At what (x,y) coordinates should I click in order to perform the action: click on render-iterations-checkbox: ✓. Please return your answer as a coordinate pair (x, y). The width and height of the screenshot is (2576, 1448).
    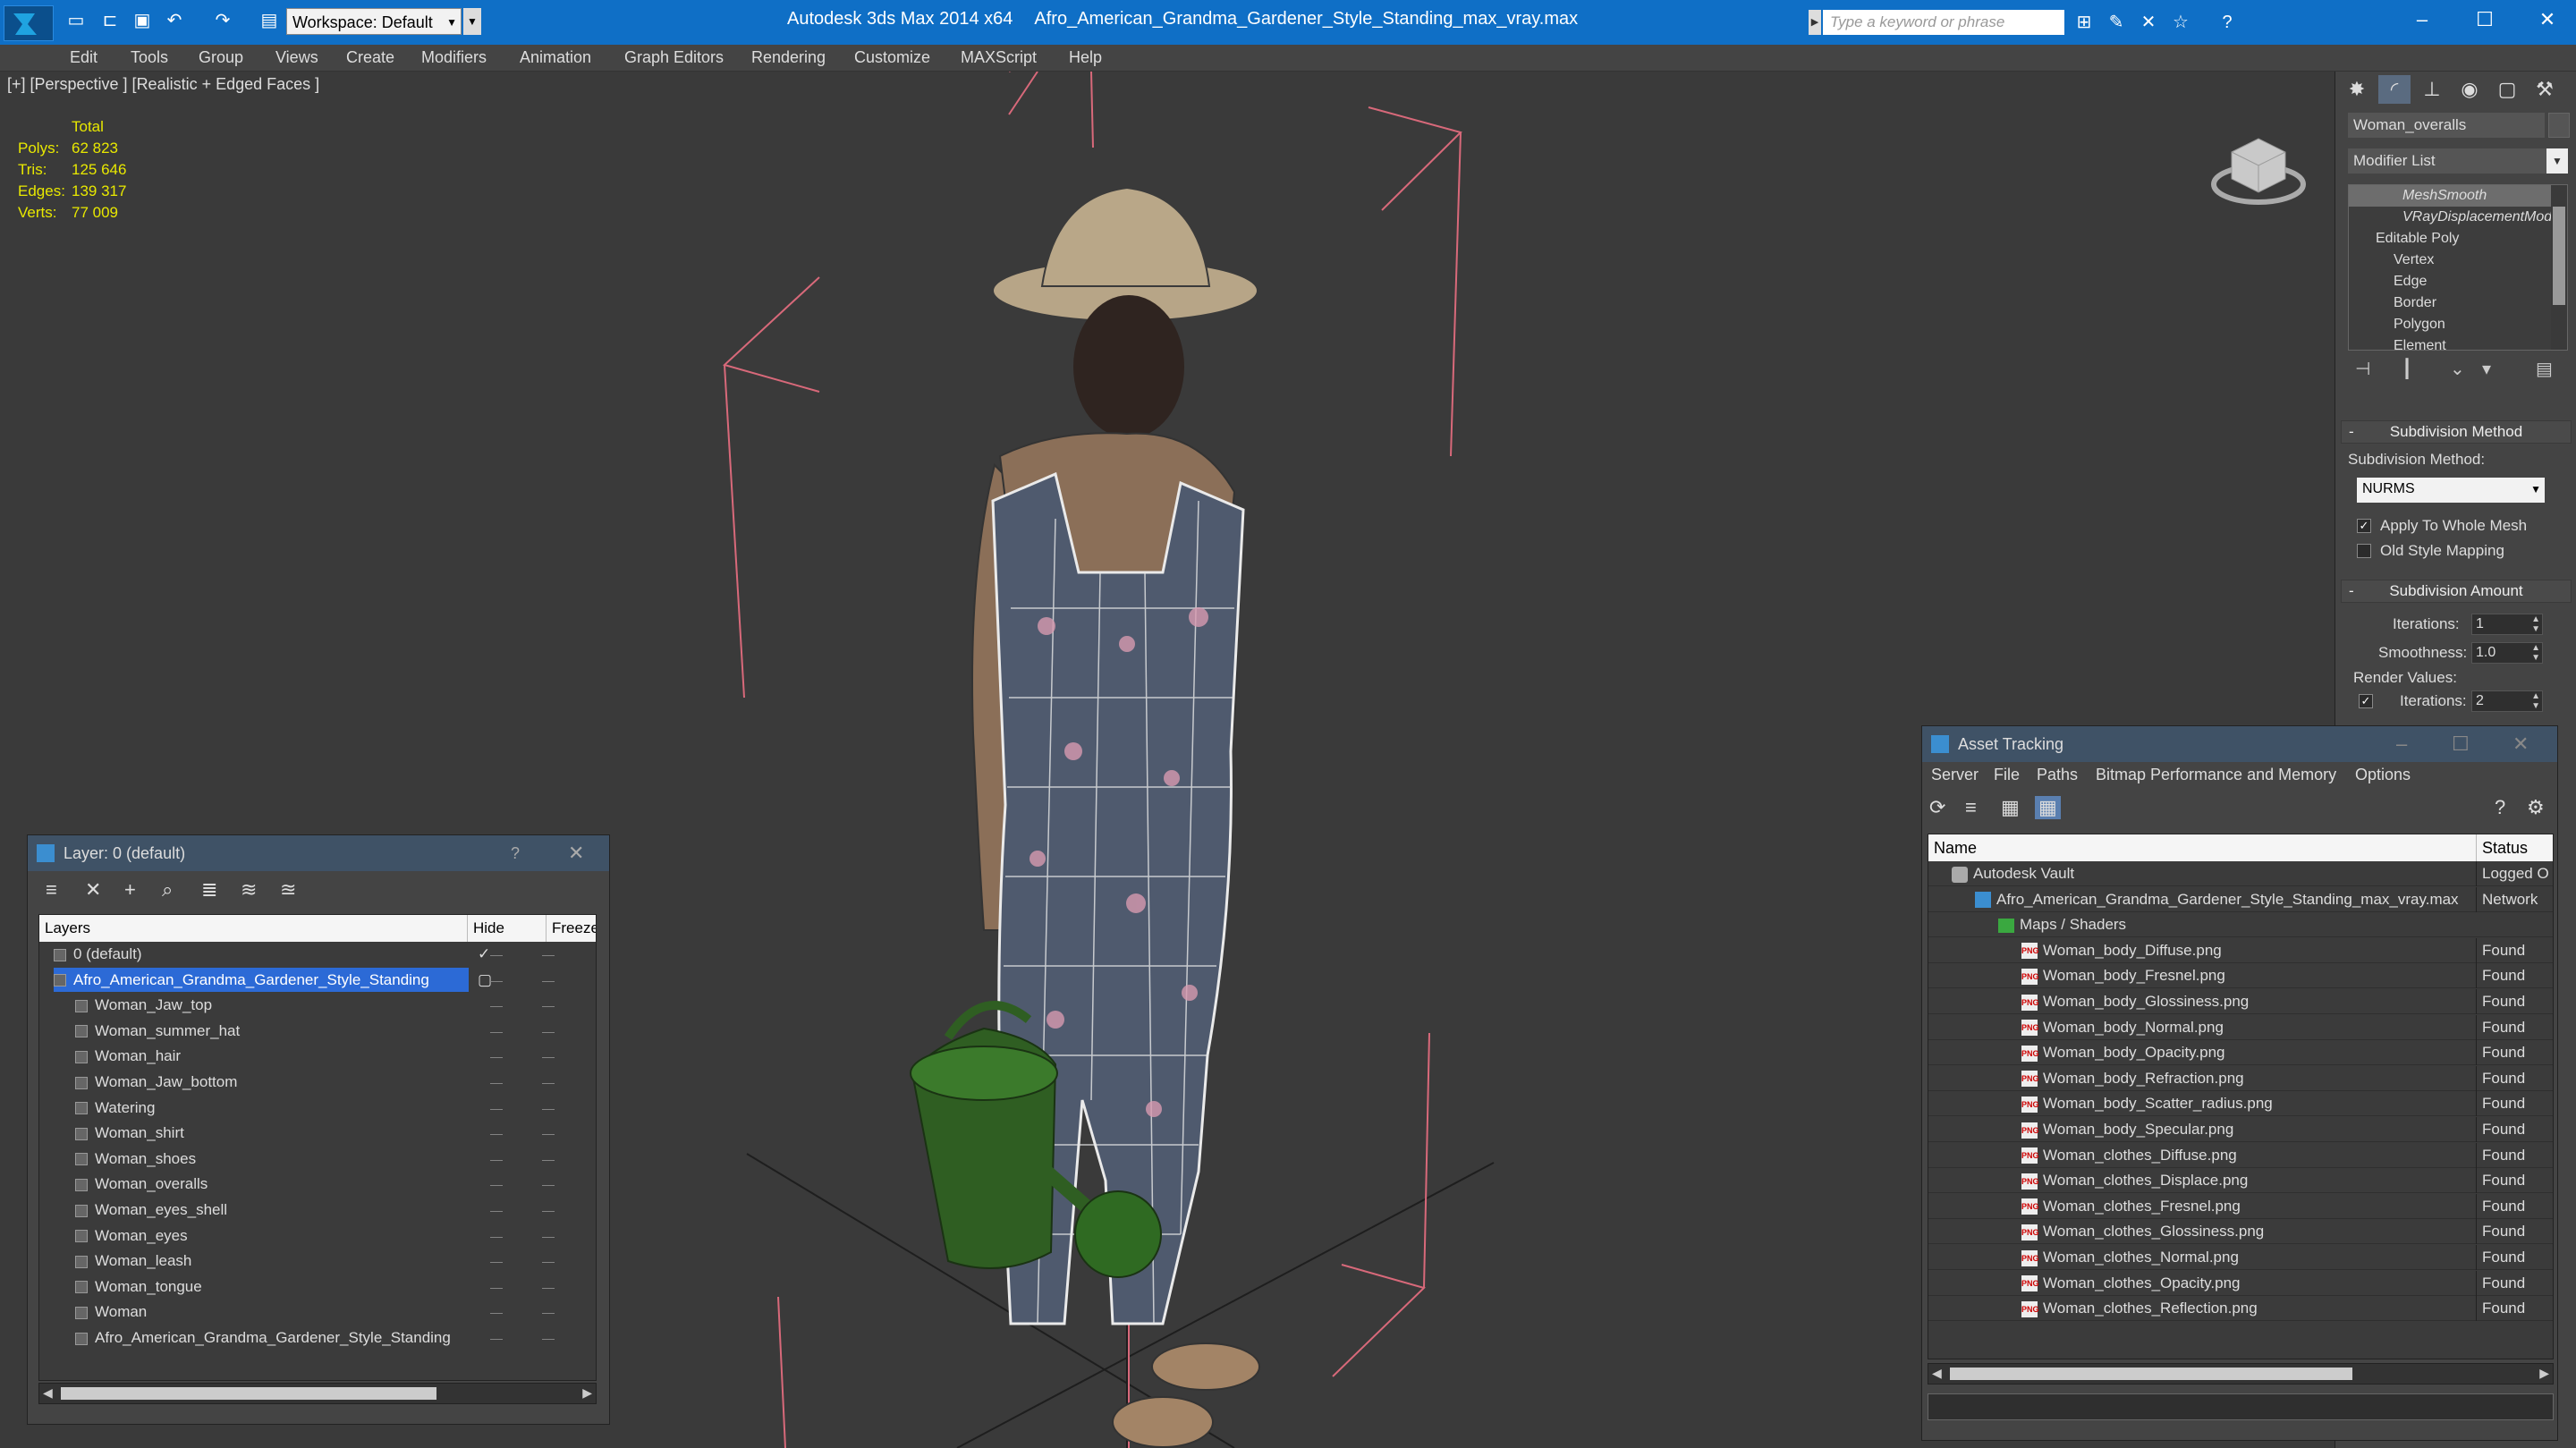
    Looking at the image, I should click on (2366, 701).